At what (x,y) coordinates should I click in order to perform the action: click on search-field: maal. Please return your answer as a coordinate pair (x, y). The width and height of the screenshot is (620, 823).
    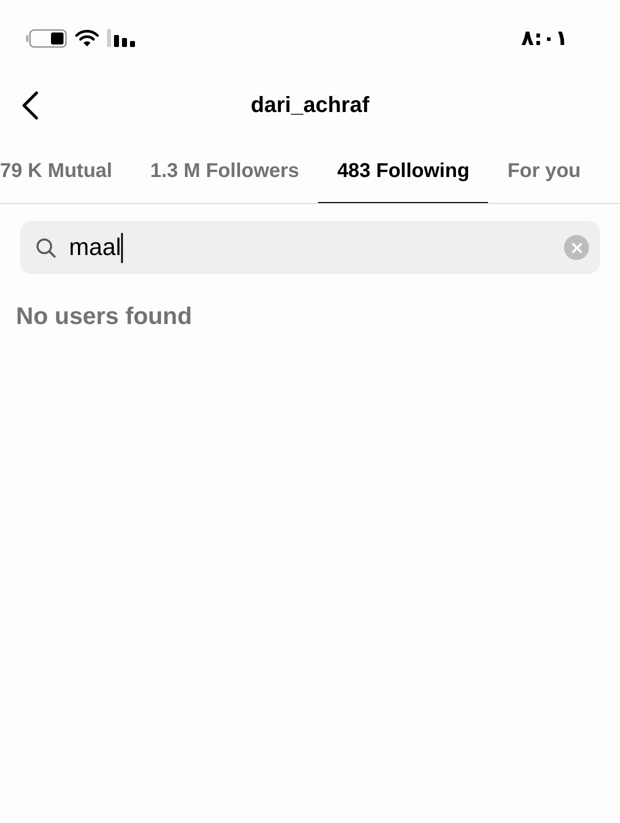
    Looking at the image, I should click on (310, 247).